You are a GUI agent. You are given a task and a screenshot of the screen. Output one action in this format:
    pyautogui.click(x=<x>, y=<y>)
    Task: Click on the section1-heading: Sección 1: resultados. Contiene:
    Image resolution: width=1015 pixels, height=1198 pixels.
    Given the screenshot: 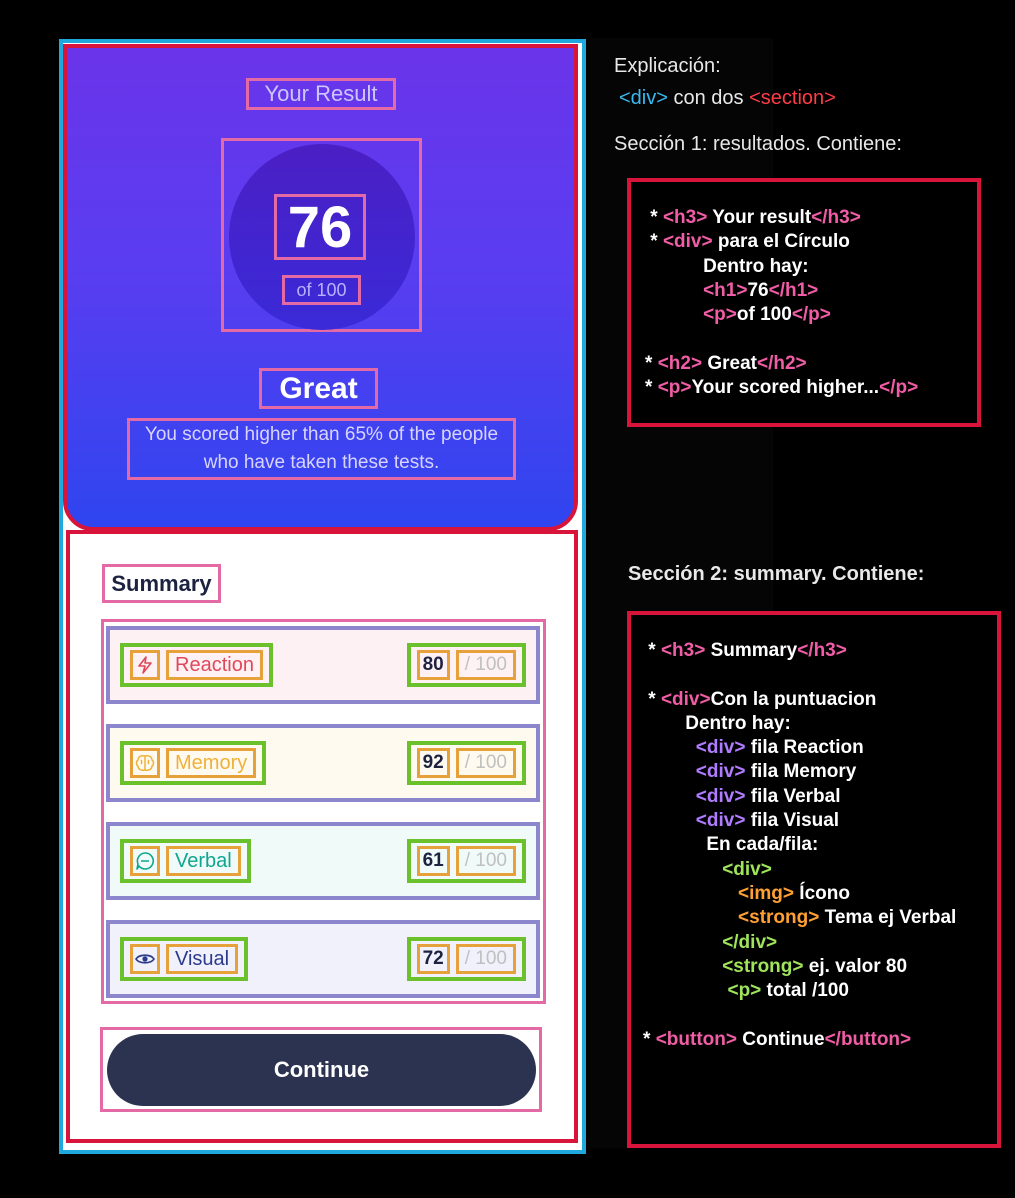 What is the action you would take?
    pyautogui.click(x=758, y=144)
    